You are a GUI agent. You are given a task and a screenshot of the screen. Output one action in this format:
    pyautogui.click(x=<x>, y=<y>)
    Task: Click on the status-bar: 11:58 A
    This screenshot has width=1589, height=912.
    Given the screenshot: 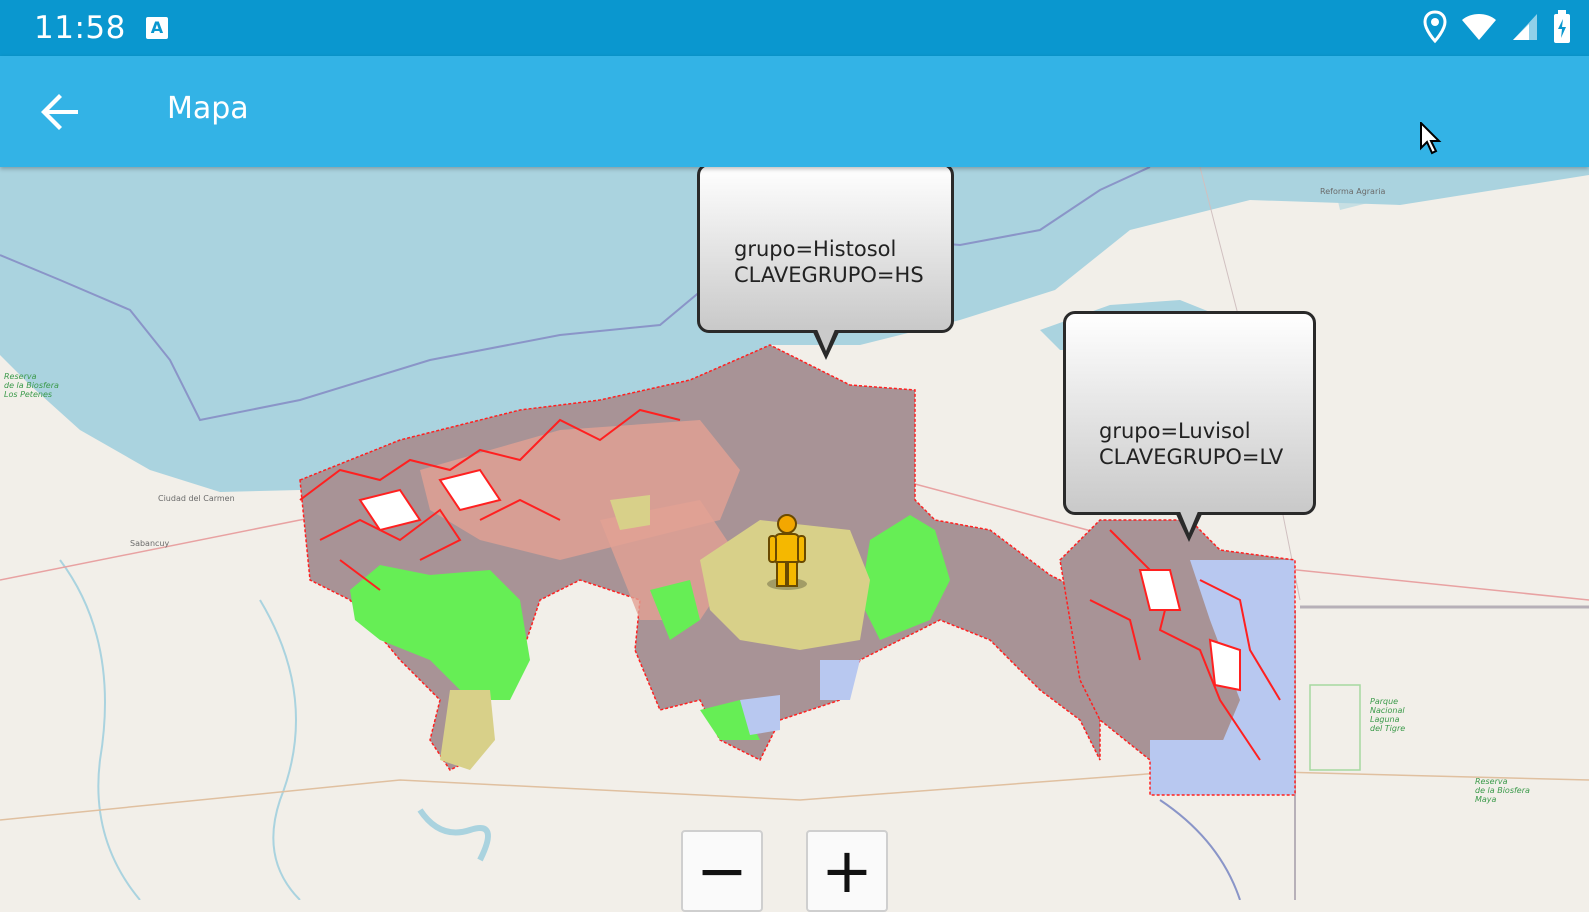 What is the action you would take?
    pyautogui.click(x=794, y=28)
    